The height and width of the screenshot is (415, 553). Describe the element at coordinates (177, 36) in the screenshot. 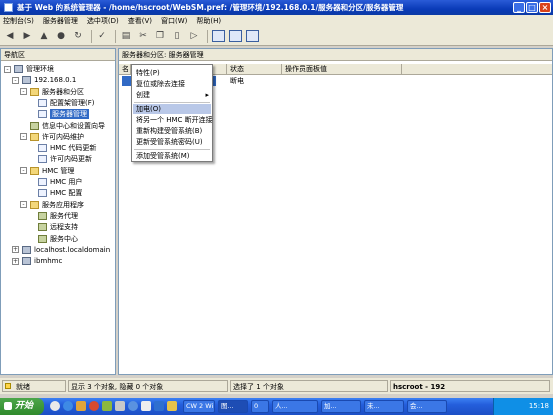

I see `delete-icon: ▯` at that location.